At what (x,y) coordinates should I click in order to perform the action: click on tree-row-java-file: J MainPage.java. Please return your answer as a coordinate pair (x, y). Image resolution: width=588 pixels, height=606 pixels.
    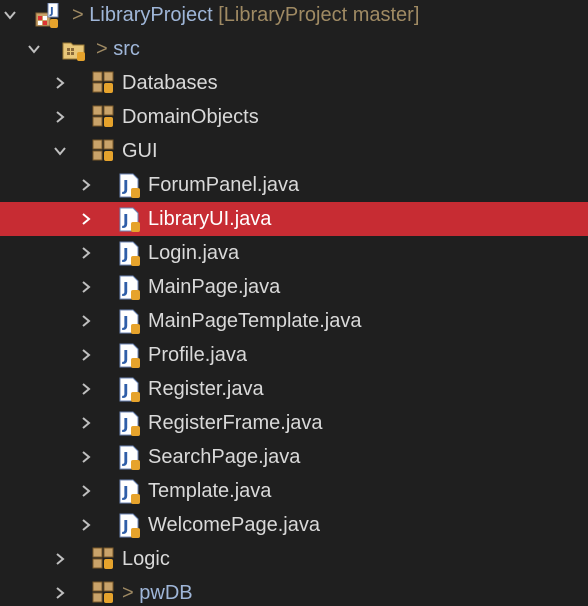
    Looking at the image, I should click on (294, 287).